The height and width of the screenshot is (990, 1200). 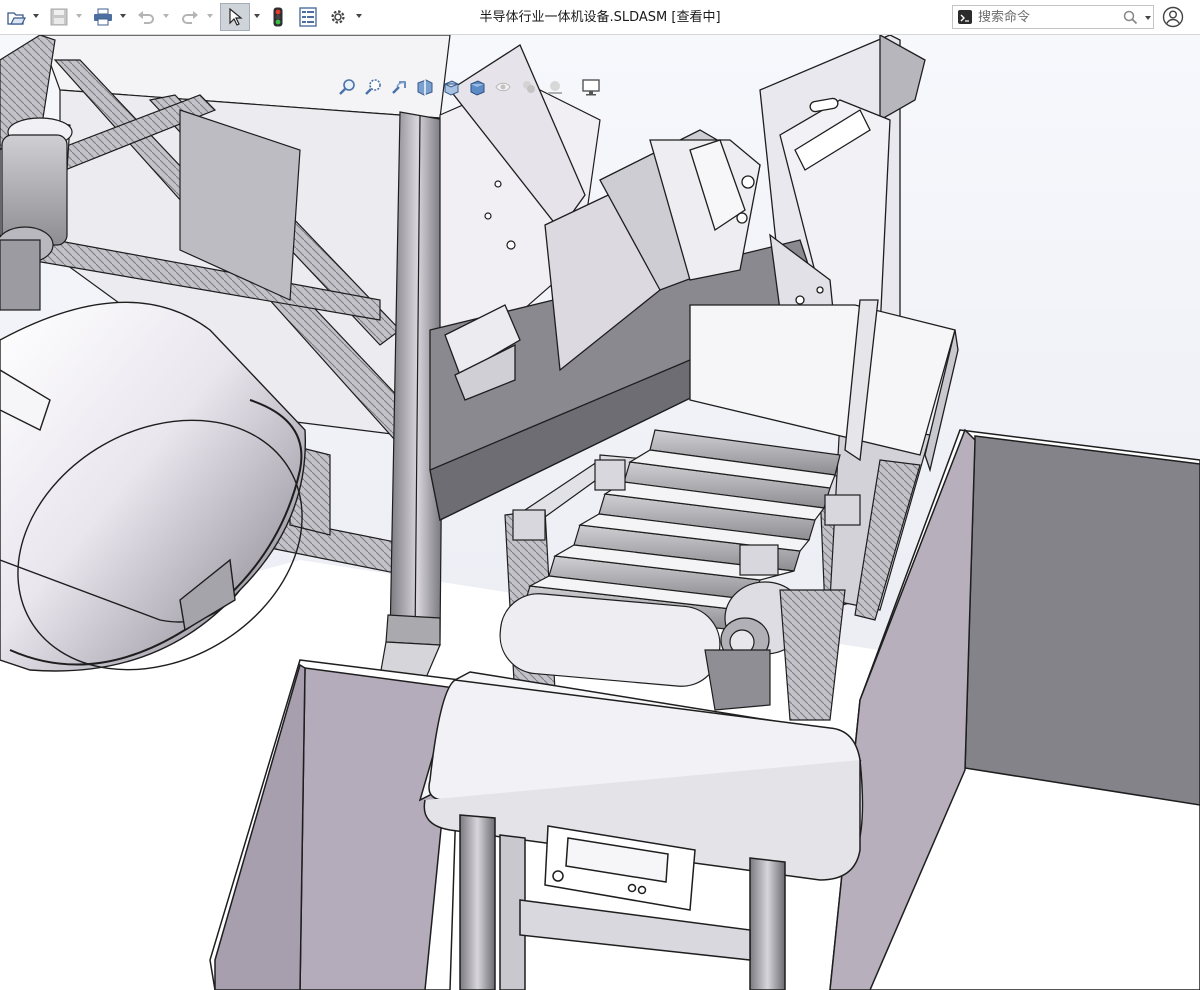 I want to click on print-dropdown-arrow, so click(x=123, y=16).